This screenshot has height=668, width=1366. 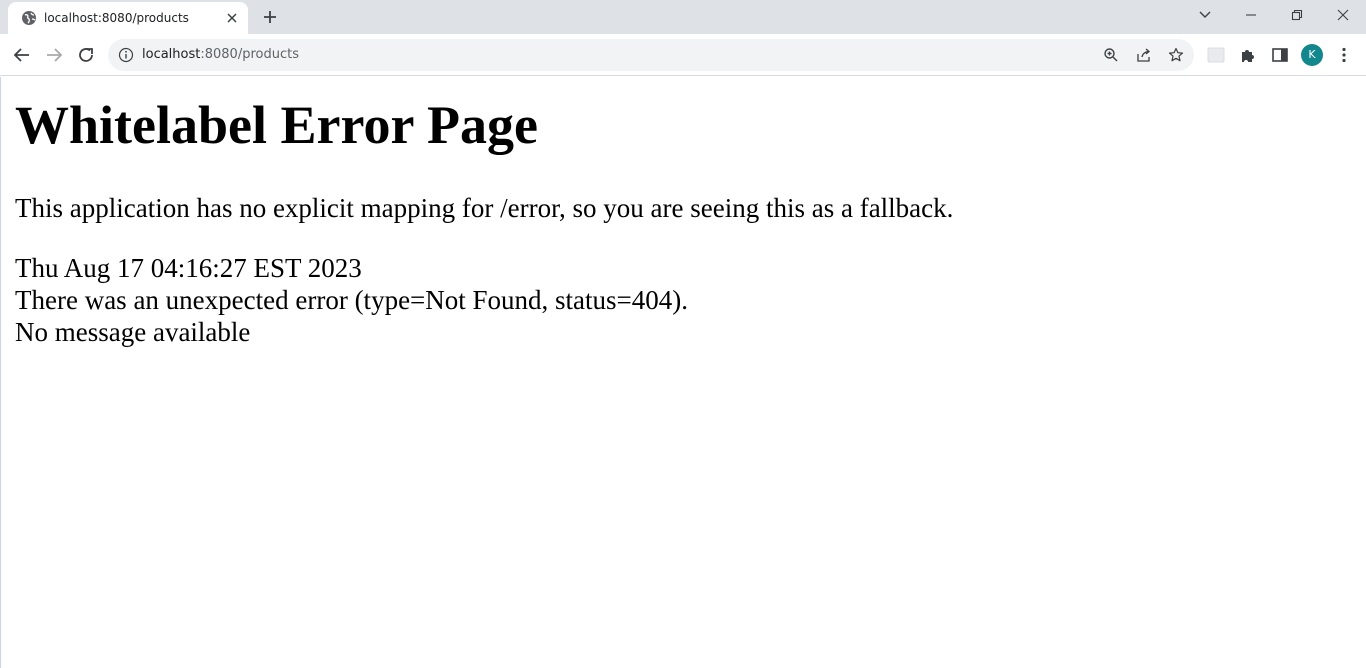 I want to click on minimize-button, so click(x=1251, y=15).